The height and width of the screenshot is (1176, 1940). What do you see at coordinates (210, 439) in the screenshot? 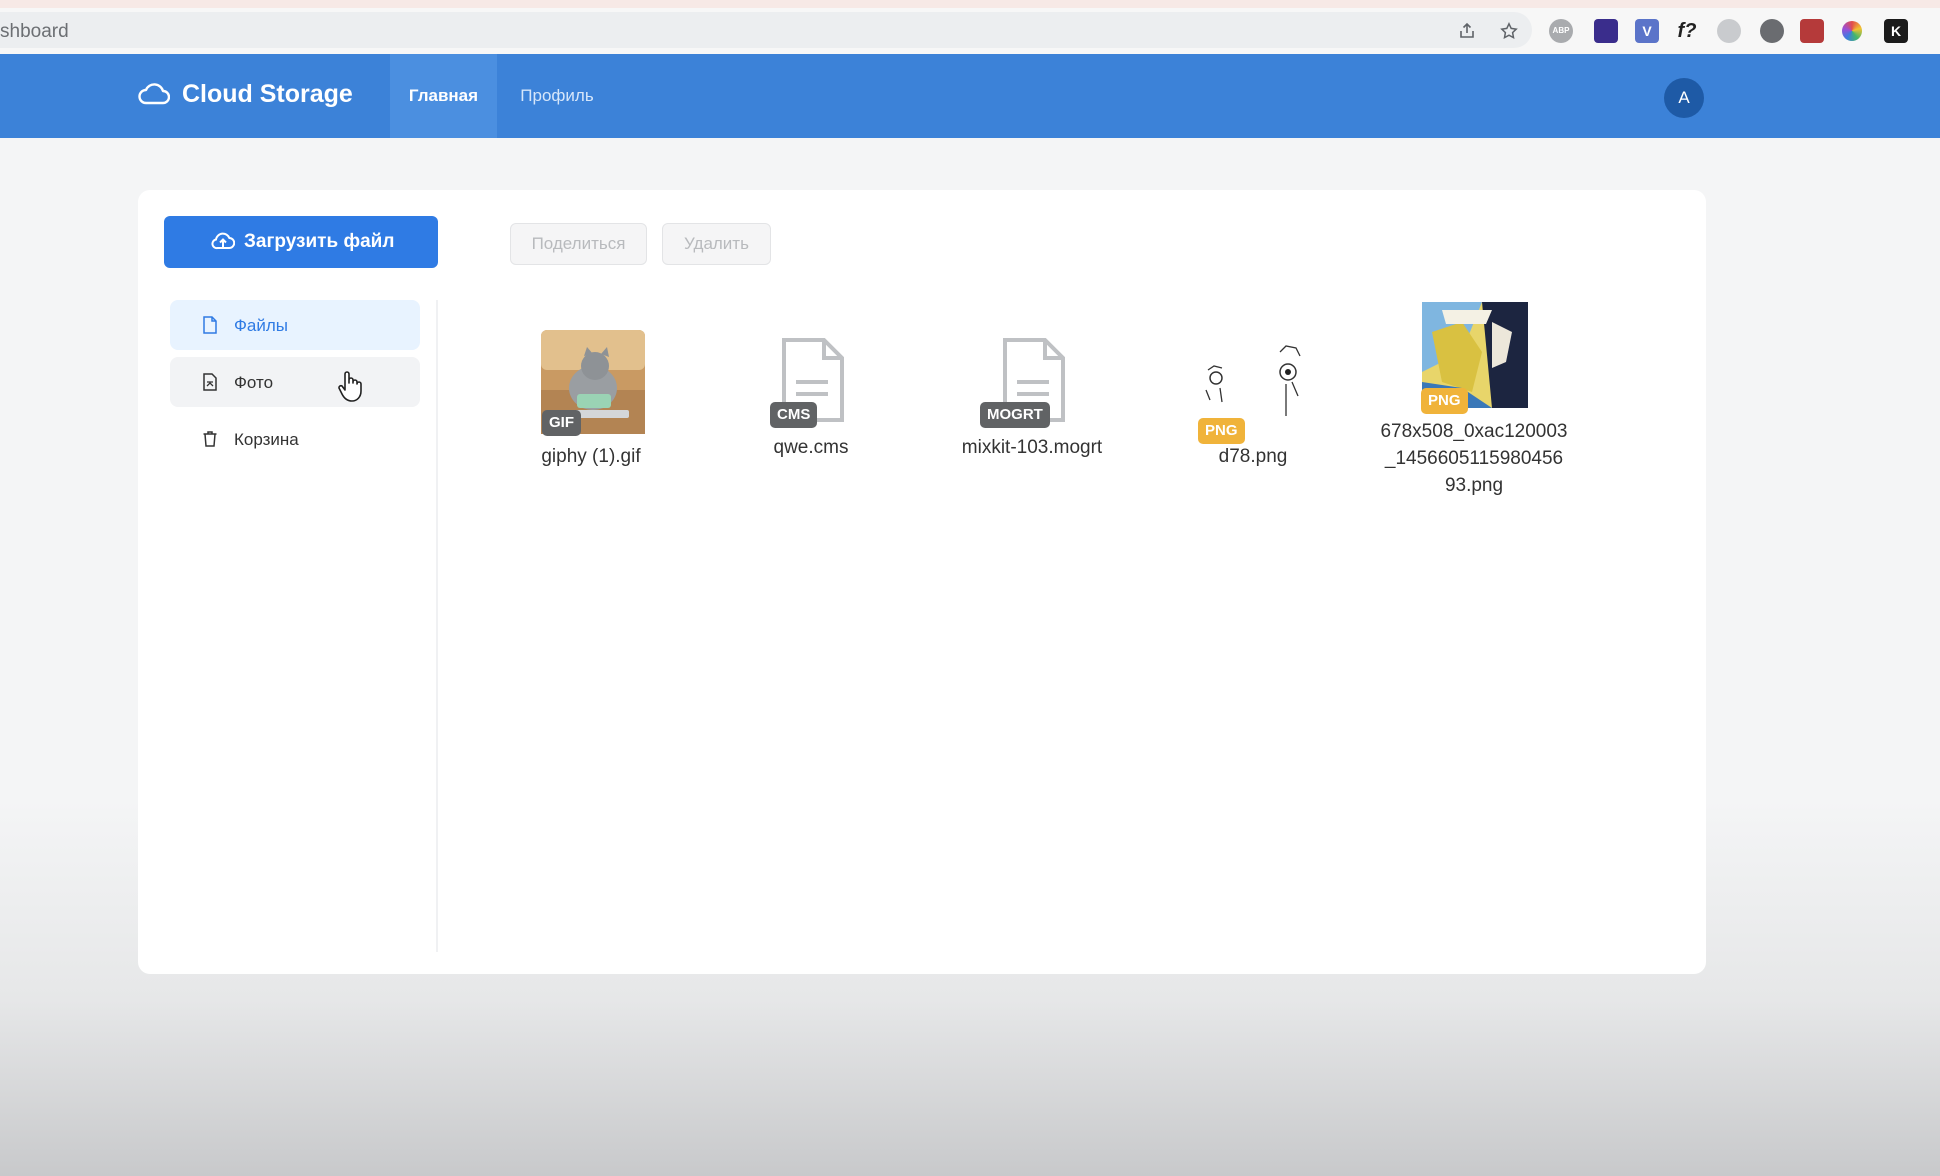
I see `trash-icon` at bounding box center [210, 439].